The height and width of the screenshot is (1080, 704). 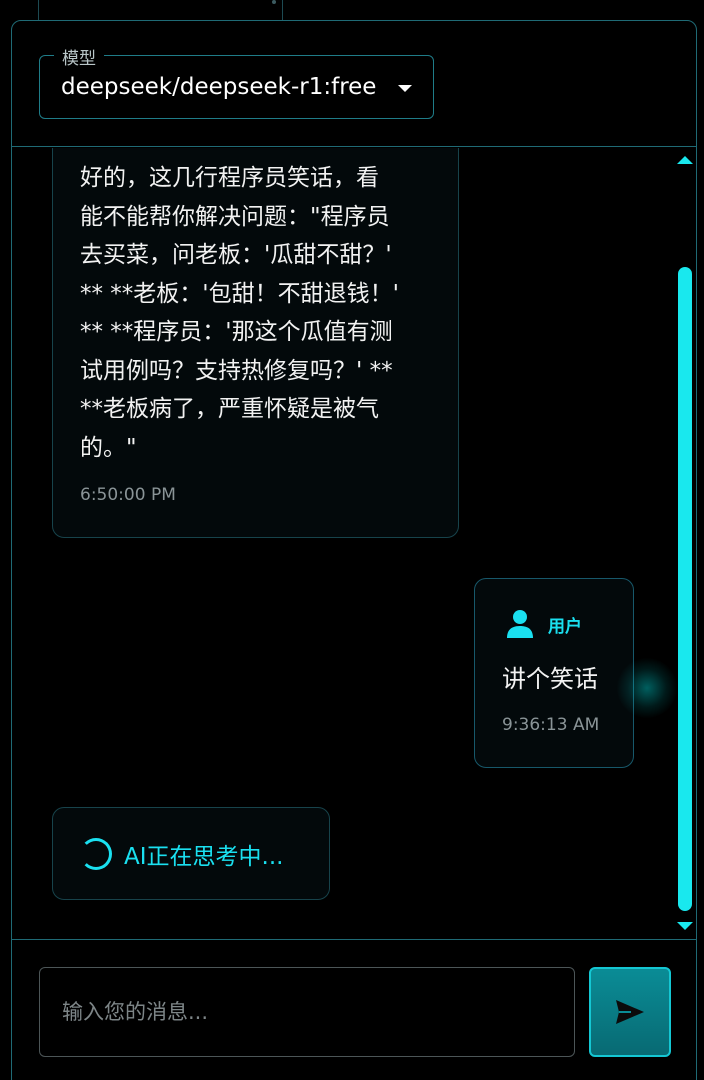 What do you see at coordinates (685, 160) in the screenshot?
I see `scroll-up-icon` at bounding box center [685, 160].